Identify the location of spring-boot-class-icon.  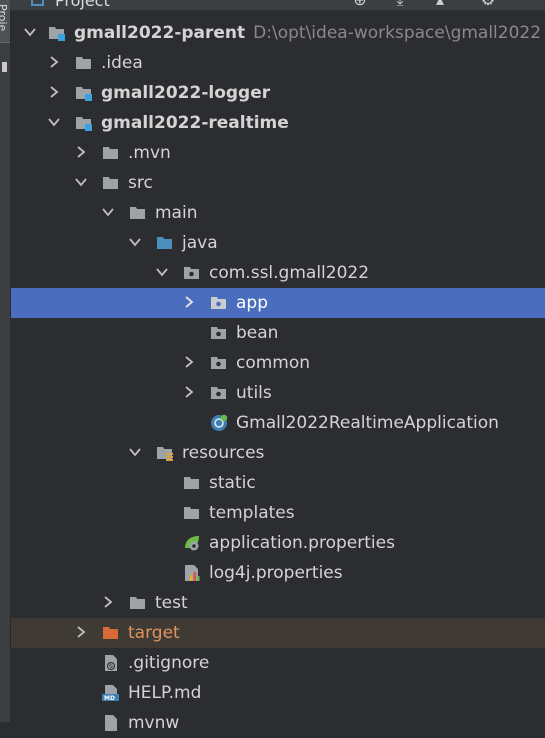
(219, 423).